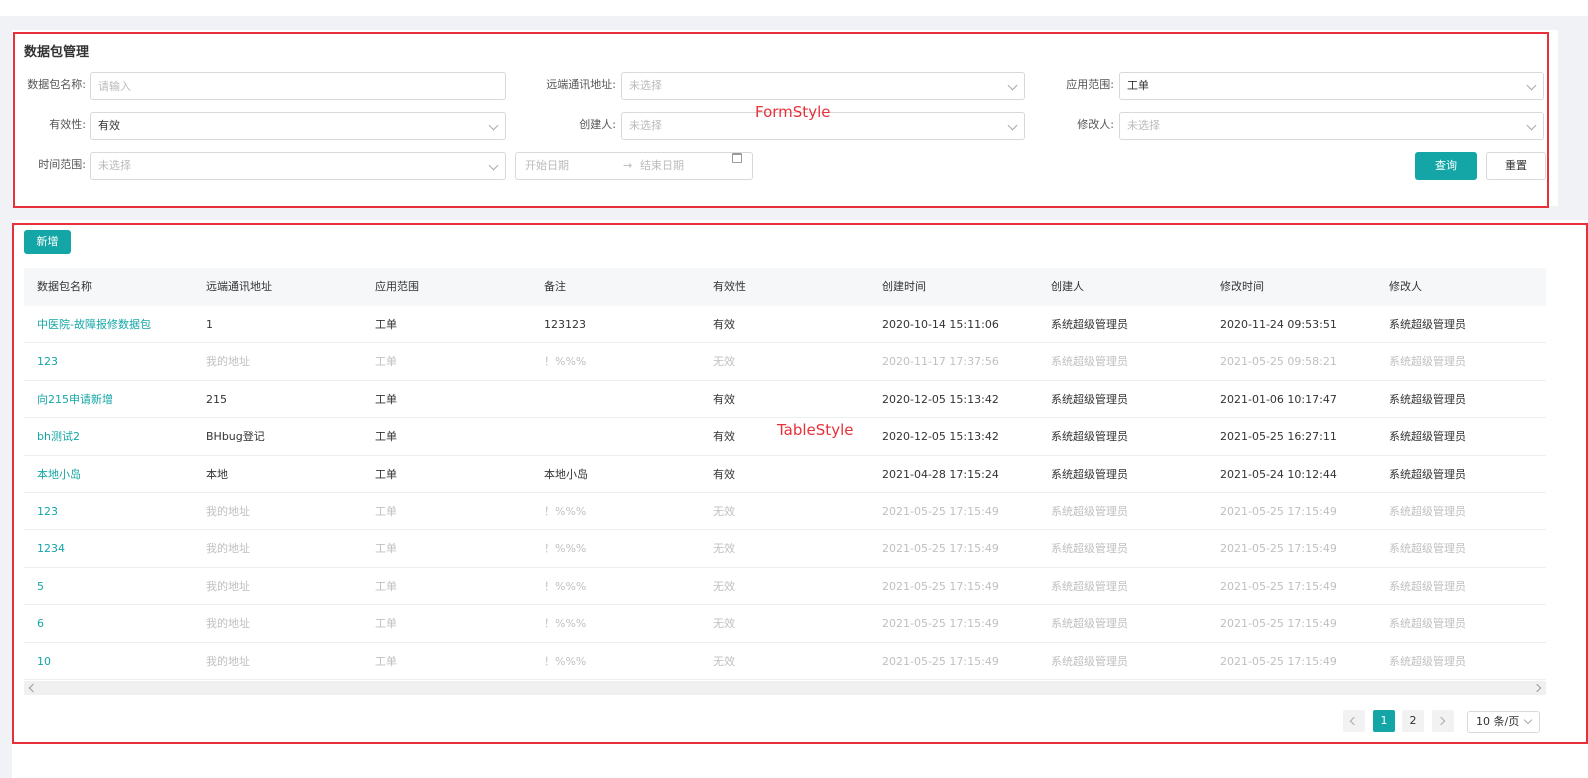 This screenshot has width=1588, height=778. What do you see at coordinates (628, 165) in the screenshot?
I see `date-range-arrow: →` at bounding box center [628, 165].